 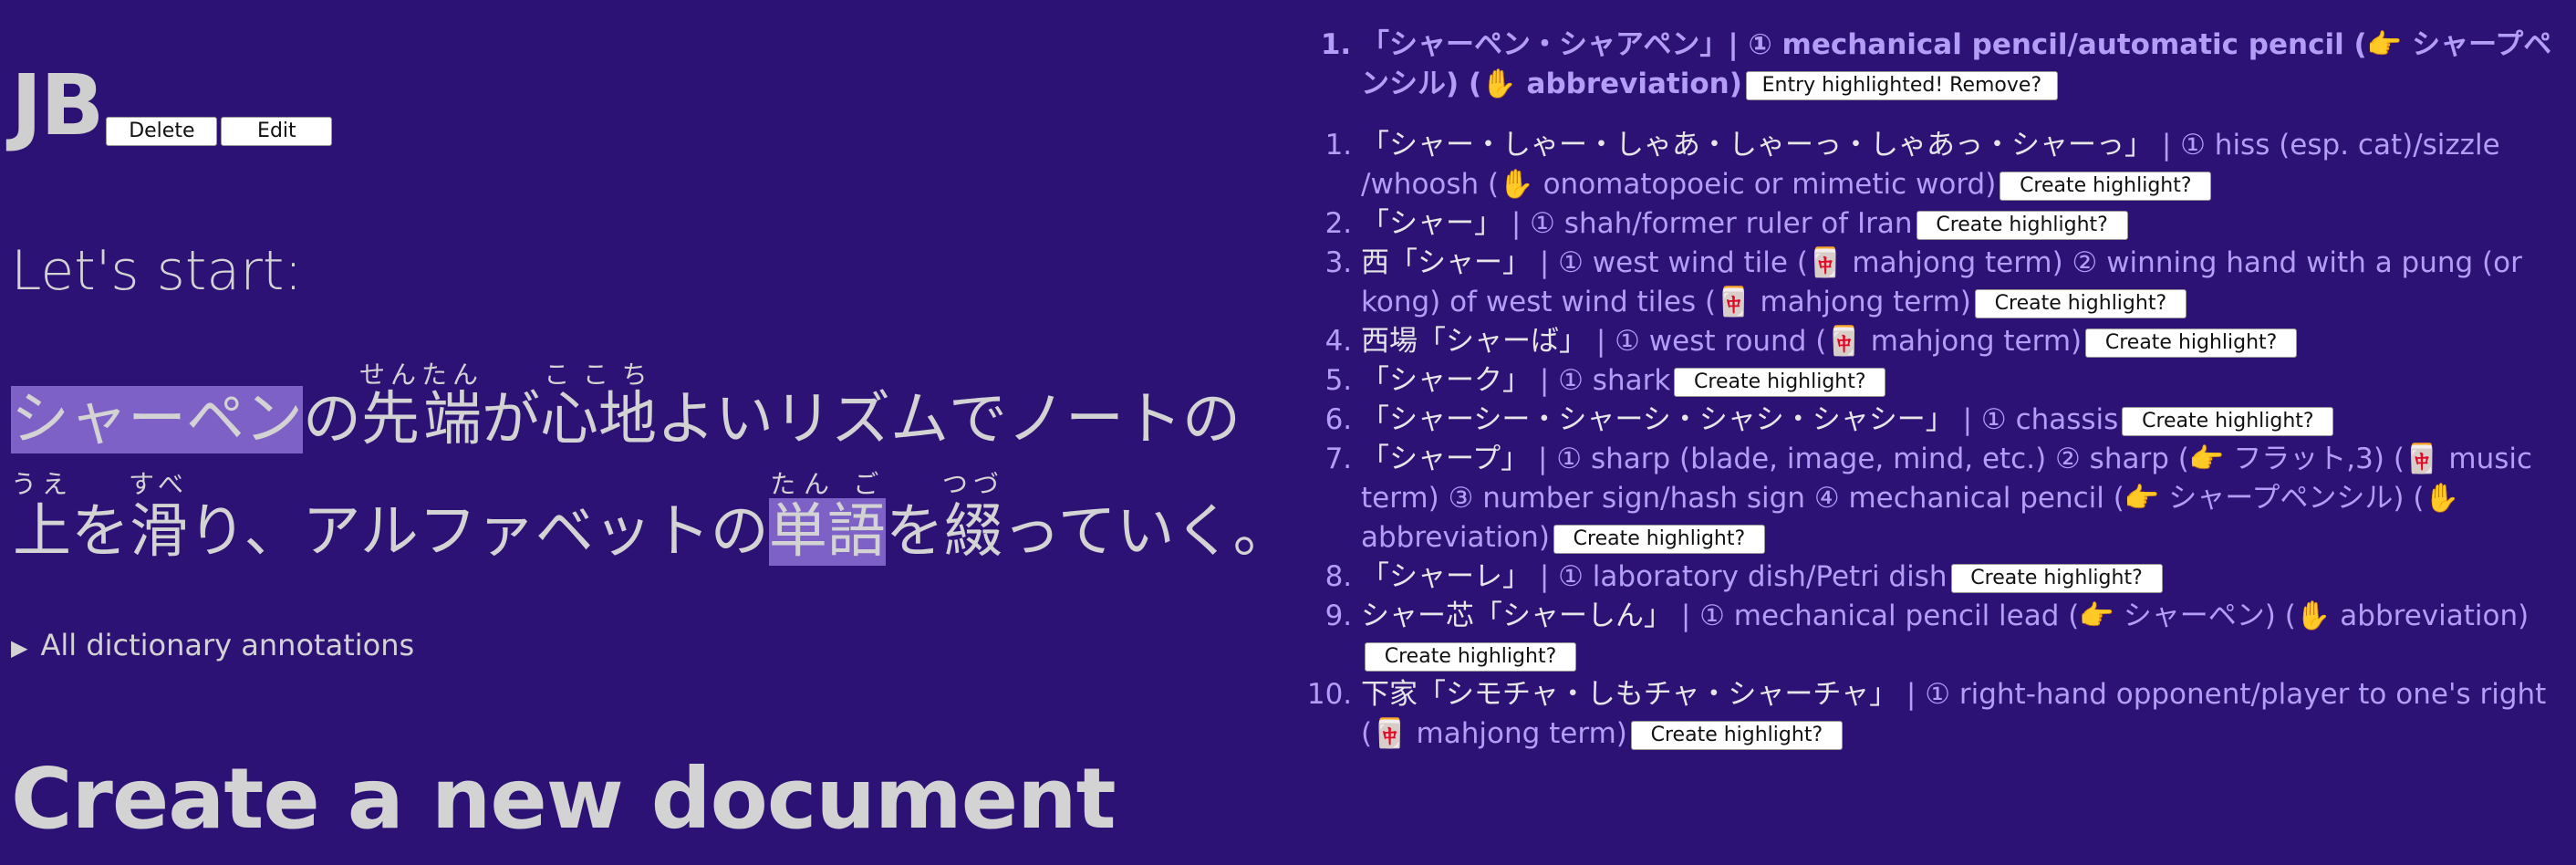 I want to click on entry-definition: | ① west round (🀄 mahjong term), so click(x=1835, y=341).